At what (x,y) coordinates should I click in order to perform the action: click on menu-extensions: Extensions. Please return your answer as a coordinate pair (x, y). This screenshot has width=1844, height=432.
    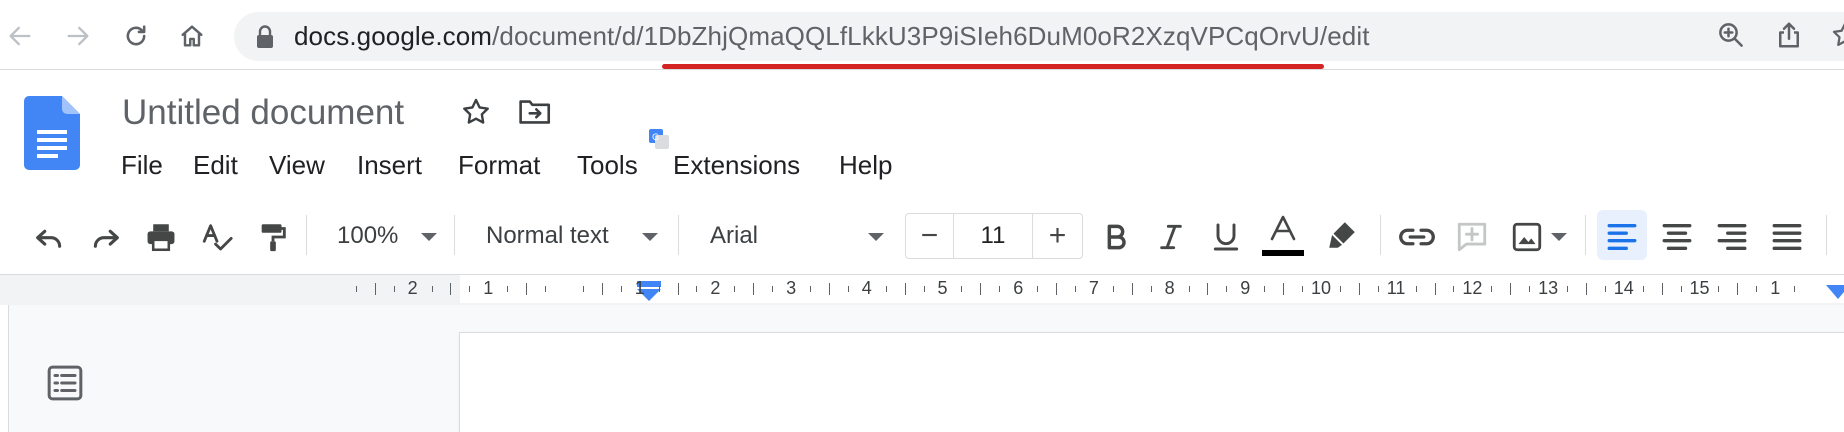
    Looking at the image, I should click on (736, 165).